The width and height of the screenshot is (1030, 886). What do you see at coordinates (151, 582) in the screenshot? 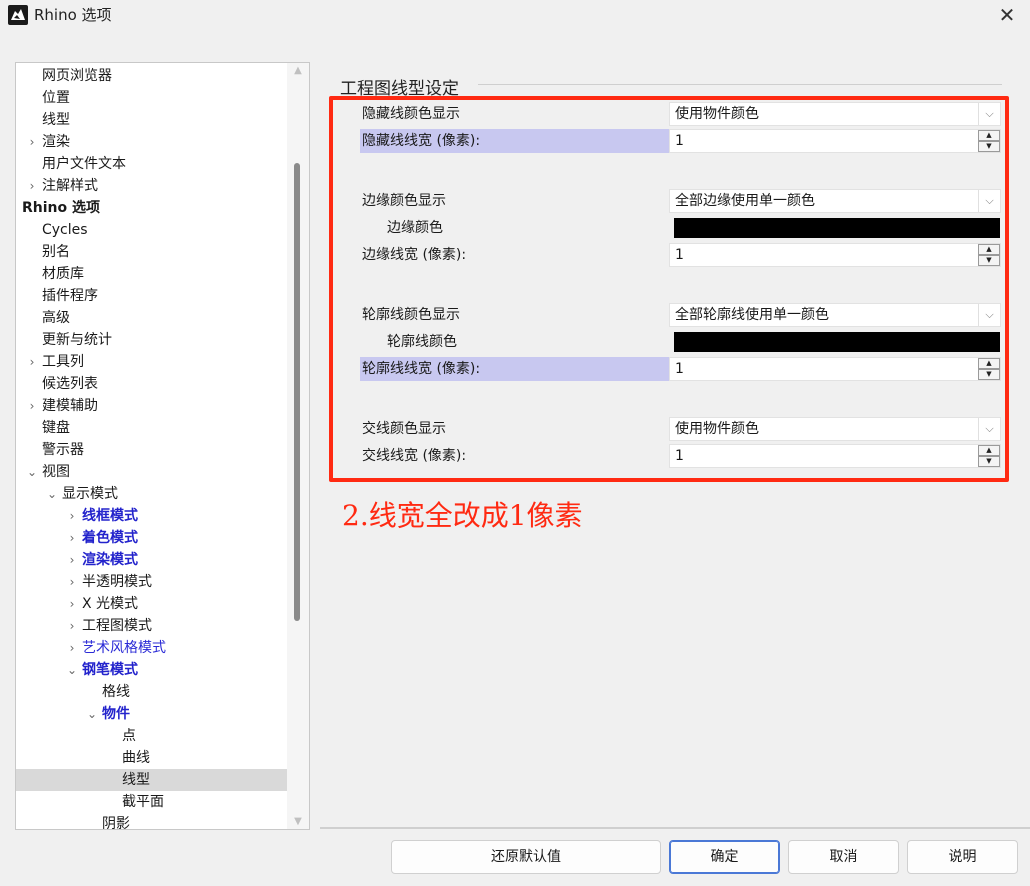
I see `tree-item: › 半透明模式` at bounding box center [151, 582].